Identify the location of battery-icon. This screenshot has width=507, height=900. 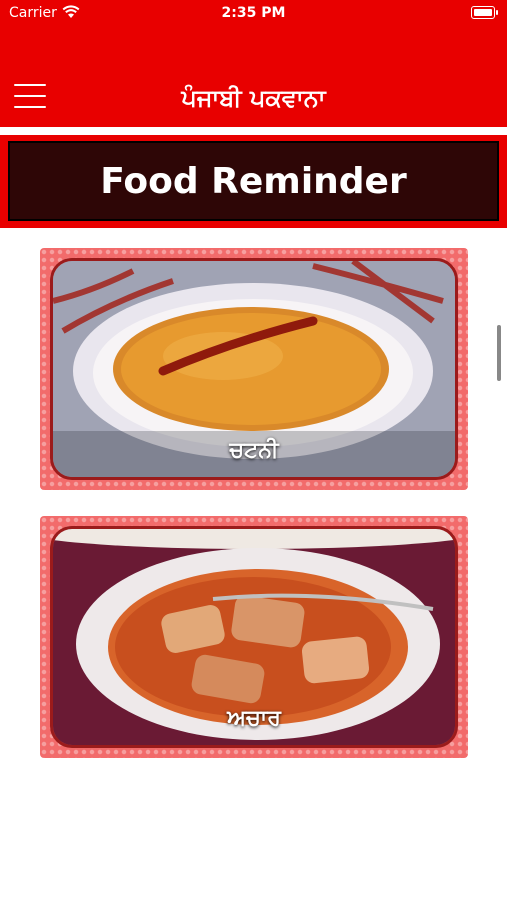
(484, 12).